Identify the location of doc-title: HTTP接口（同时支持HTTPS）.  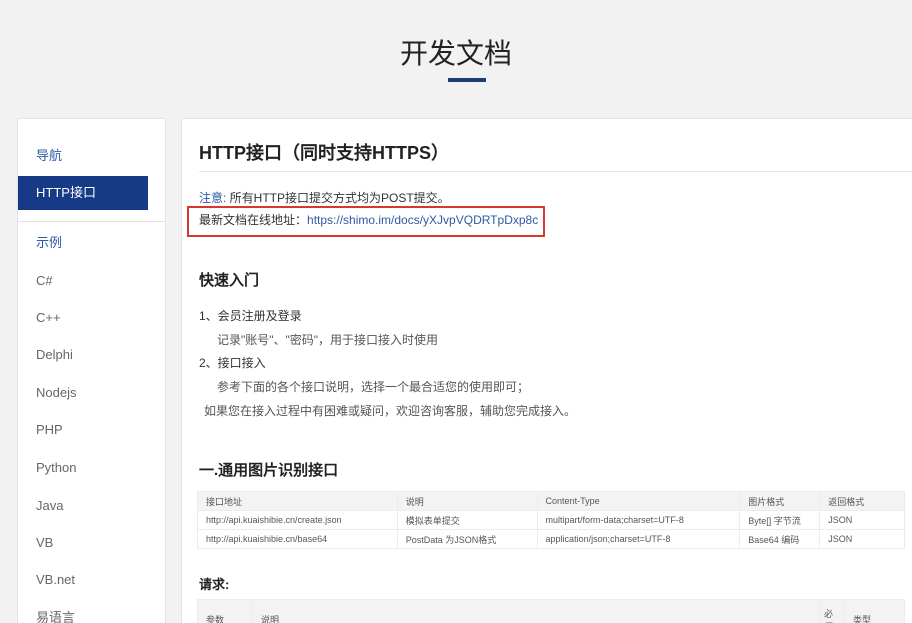
(324, 153).